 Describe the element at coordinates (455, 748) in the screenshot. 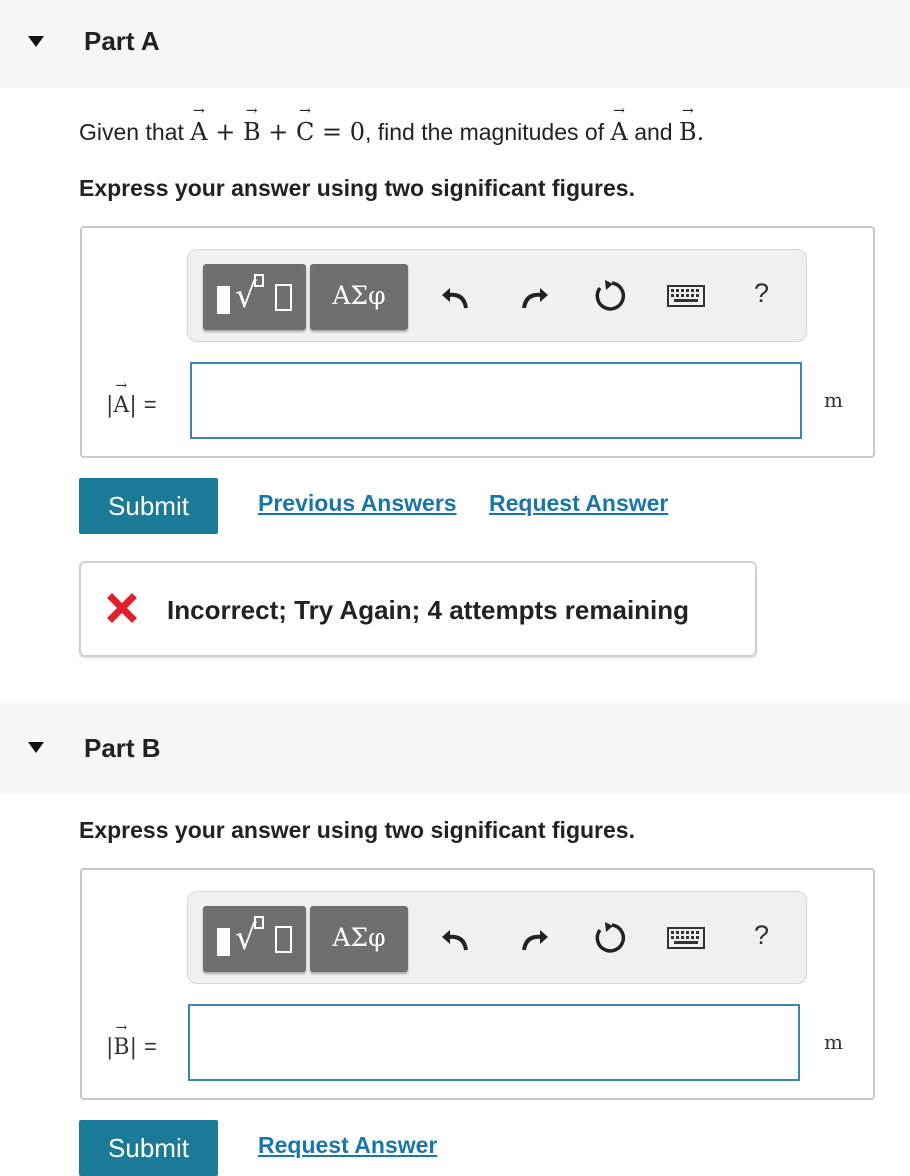

I see `part-b-header: Part B` at that location.